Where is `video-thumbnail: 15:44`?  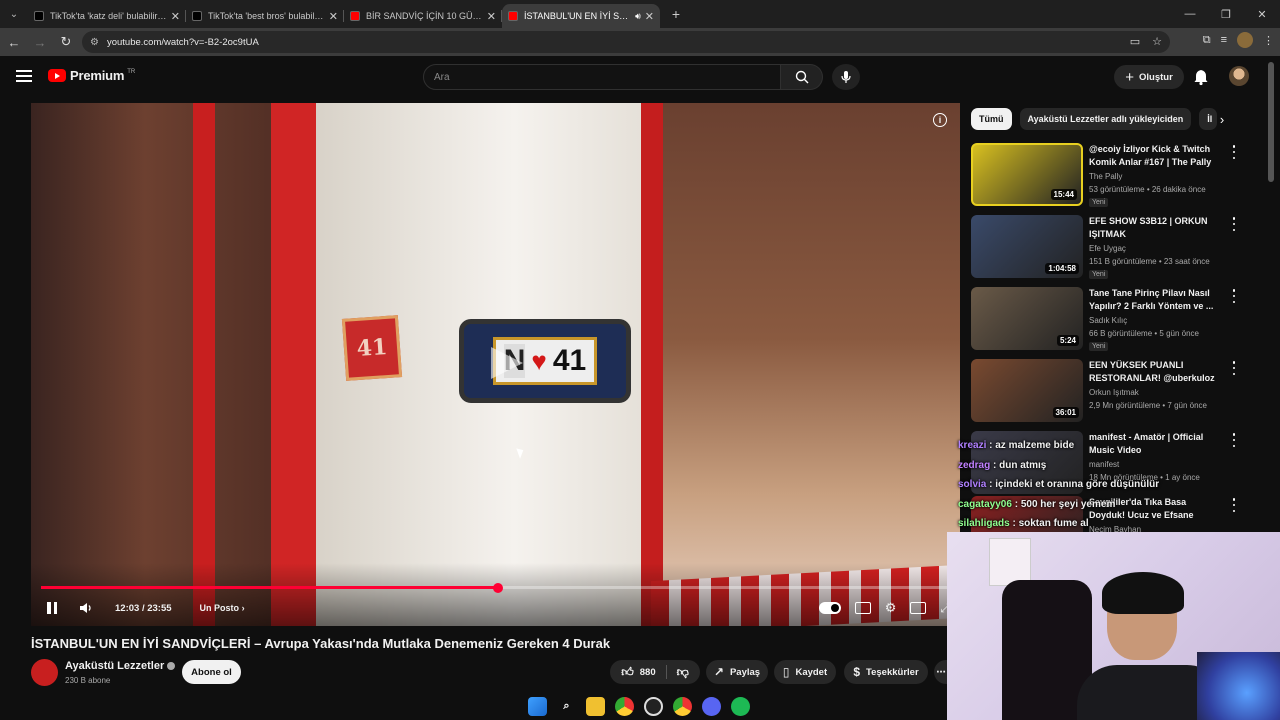 video-thumbnail: 15:44 is located at coordinates (1027, 174).